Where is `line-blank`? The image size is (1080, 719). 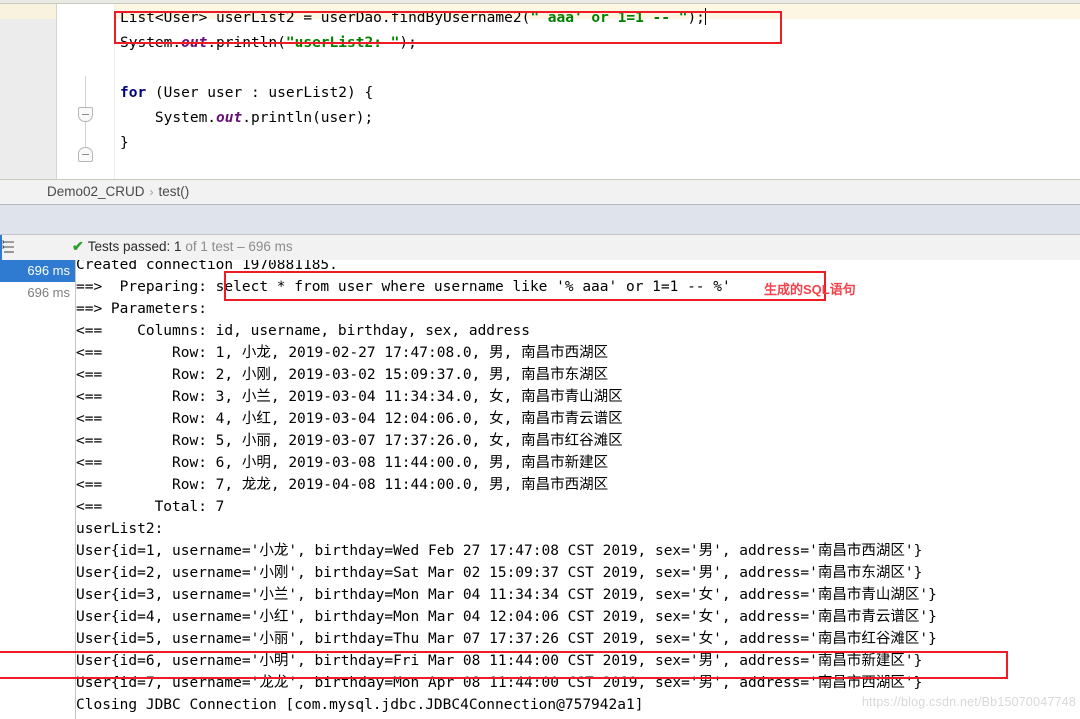
line-blank is located at coordinates (413, 68).